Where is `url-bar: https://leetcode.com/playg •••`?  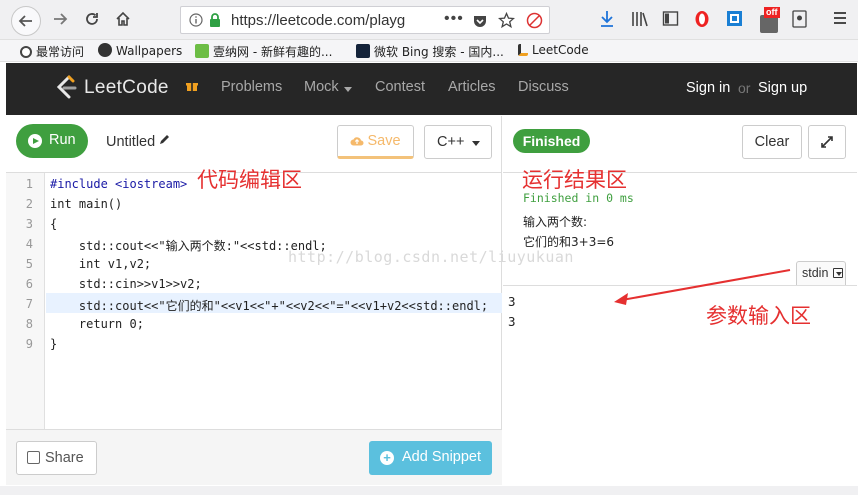
url-bar: https://leetcode.com/playg ••• is located at coordinates (365, 20).